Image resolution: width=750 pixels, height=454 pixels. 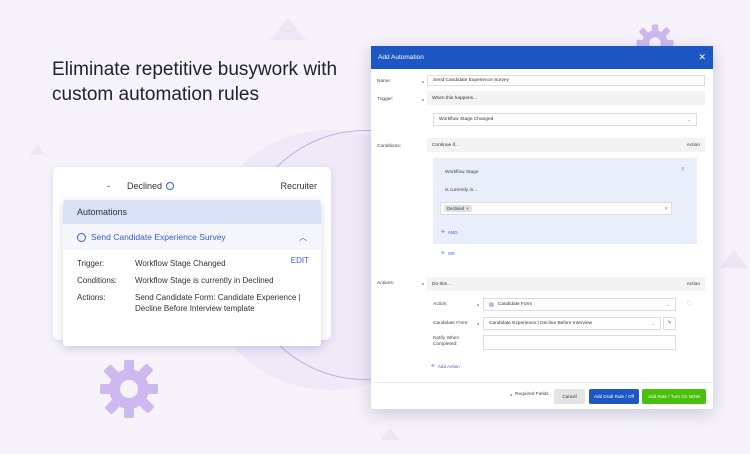 I want to click on form-icon: ▤, so click(x=491, y=304).